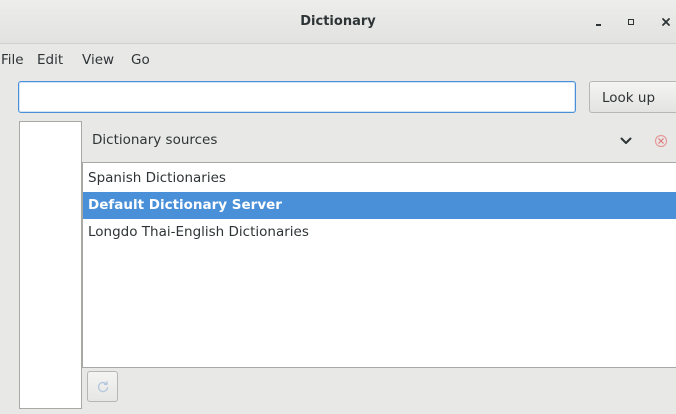 The image size is (676, 414). Describe the element at coordinates (12, 60) in the screenshot. I see `menu-file: File` at that location.